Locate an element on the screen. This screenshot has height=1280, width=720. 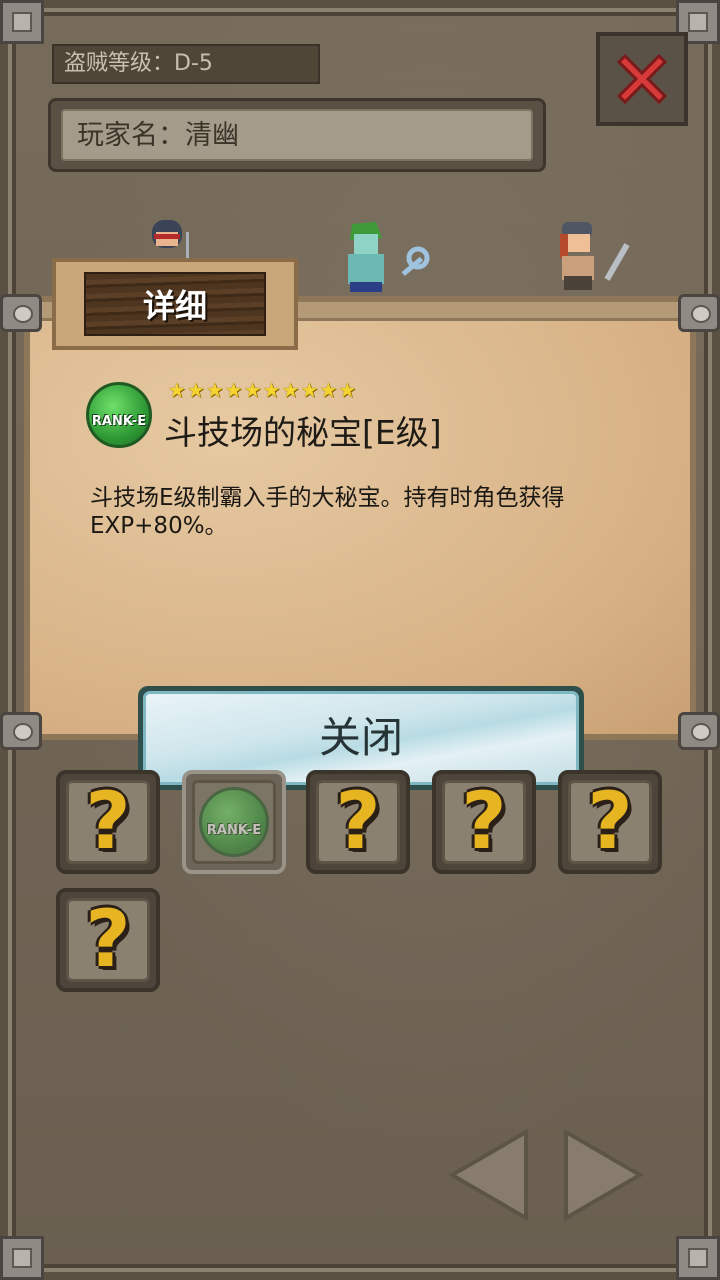
character-bandana-swordsman is located at coordinates (594, 255).